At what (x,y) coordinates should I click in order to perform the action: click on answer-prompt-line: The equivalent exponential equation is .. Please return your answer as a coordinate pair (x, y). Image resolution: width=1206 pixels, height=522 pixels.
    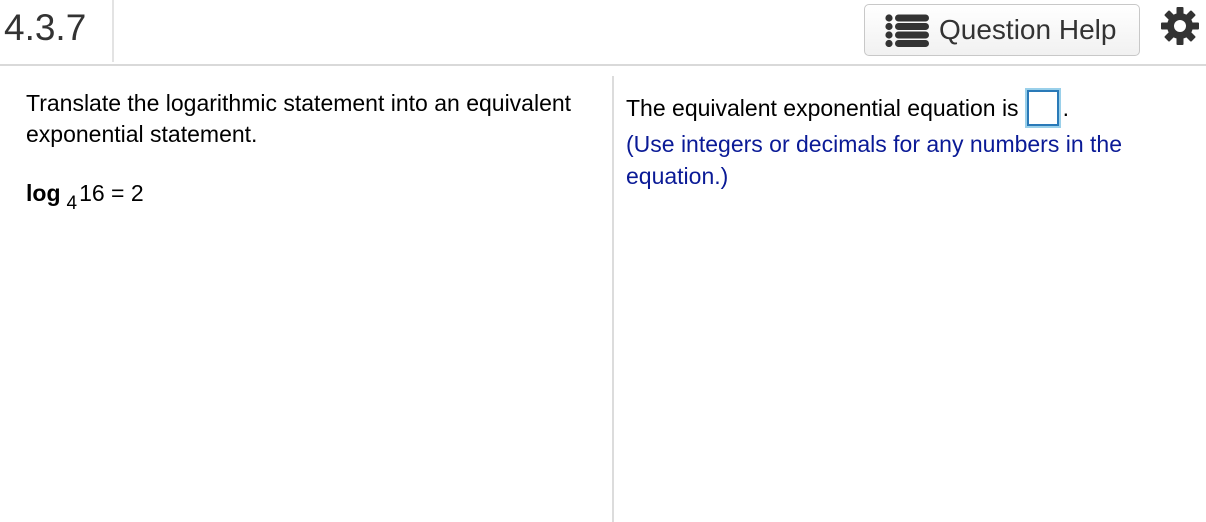
    Looking at the image, I should click on (911, 108).